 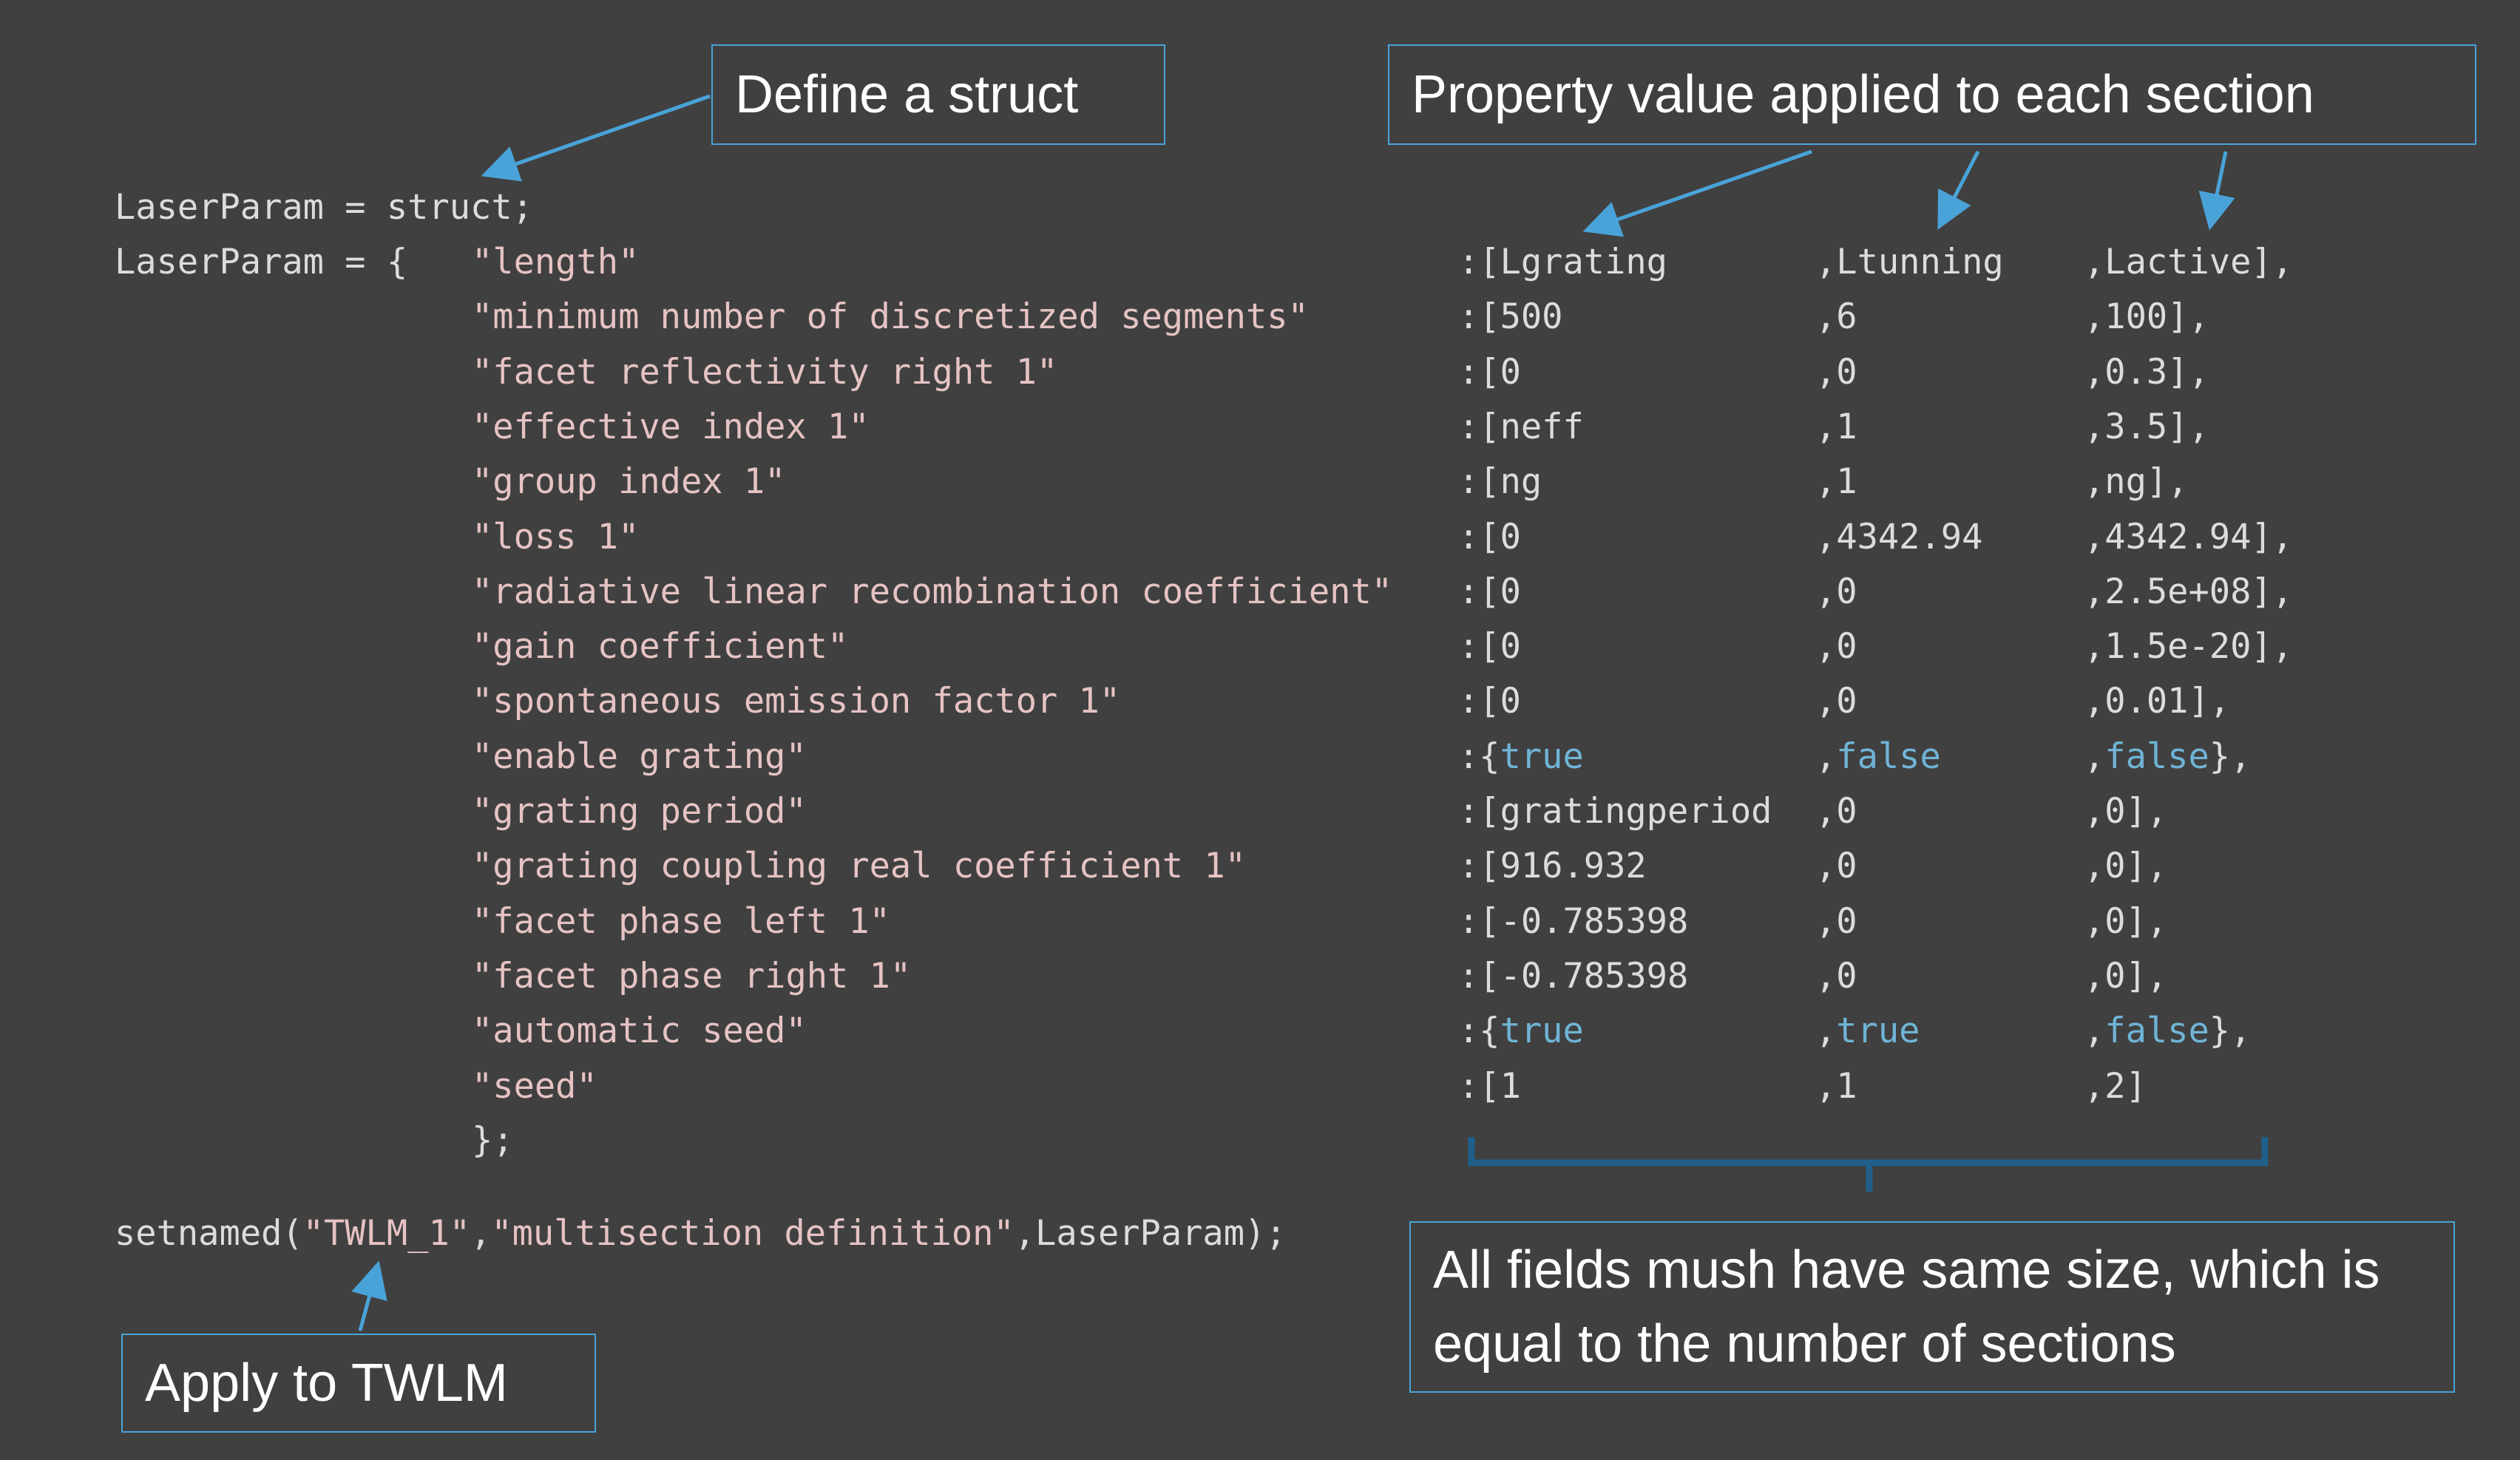 What do you see at coordinates (2216, 191) in the screenshot?
I see `section3-arrow` at bounding box center [2216, 191].